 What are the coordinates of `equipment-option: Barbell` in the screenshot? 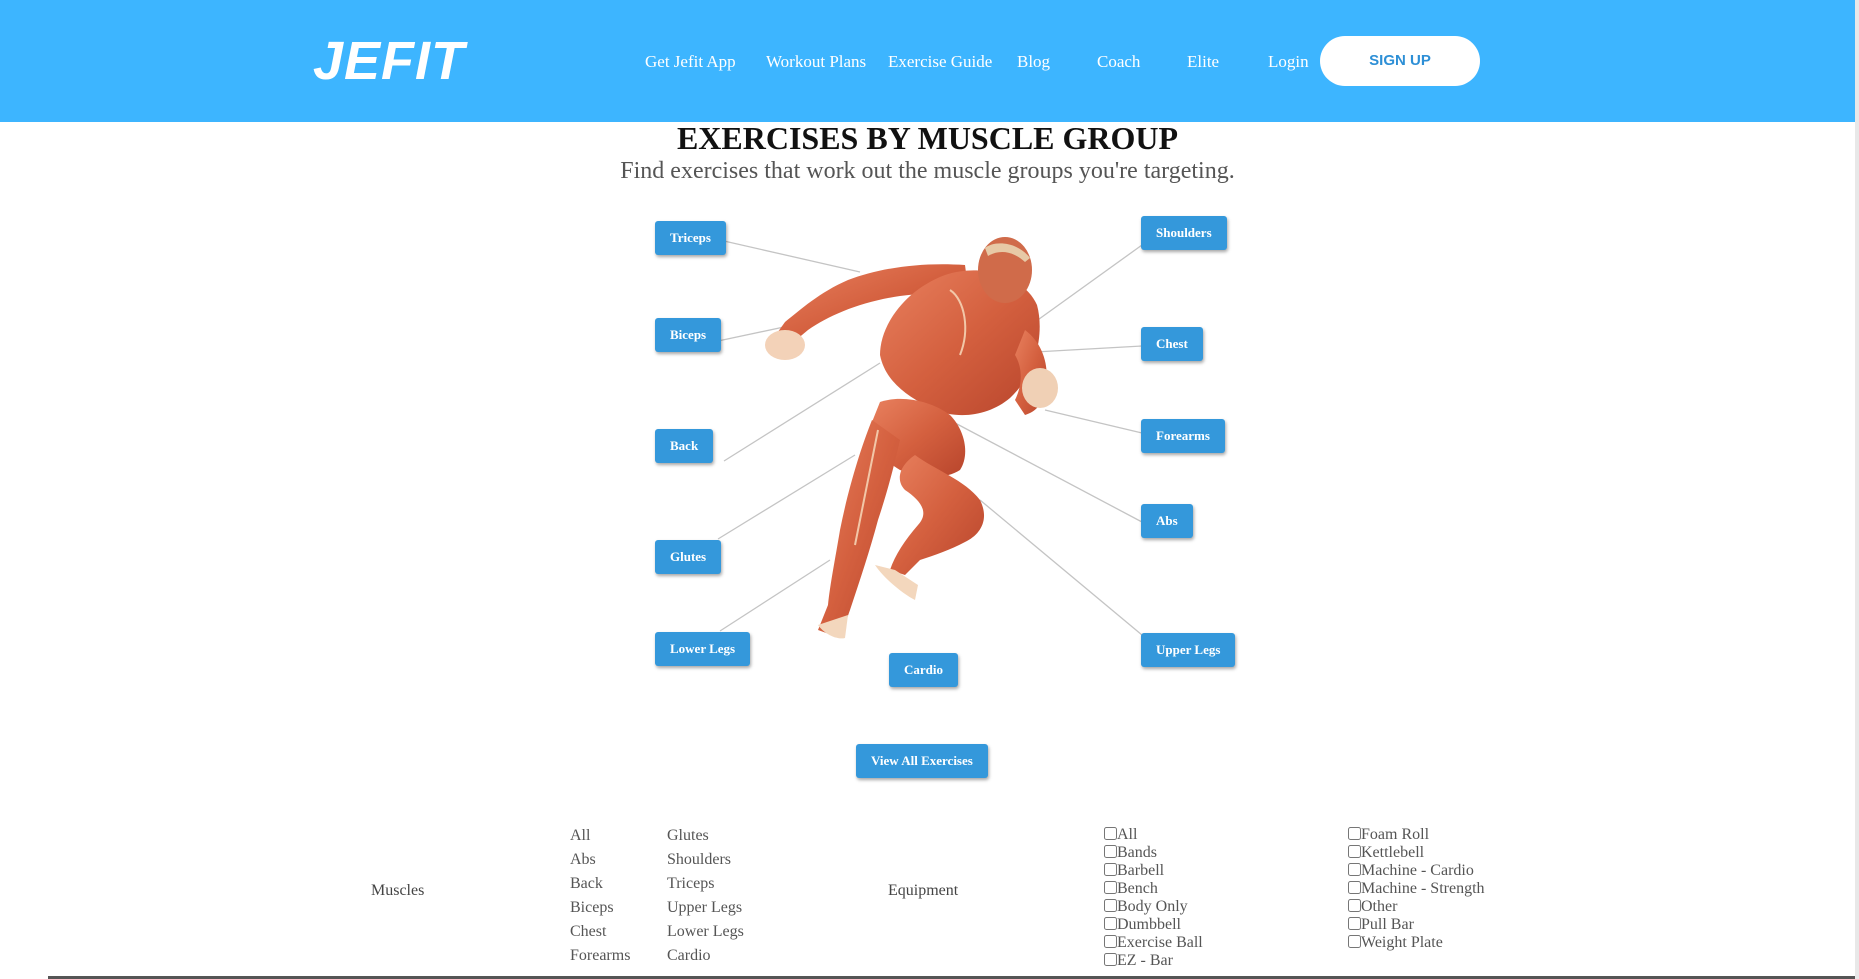 It's located at (1153, 871).